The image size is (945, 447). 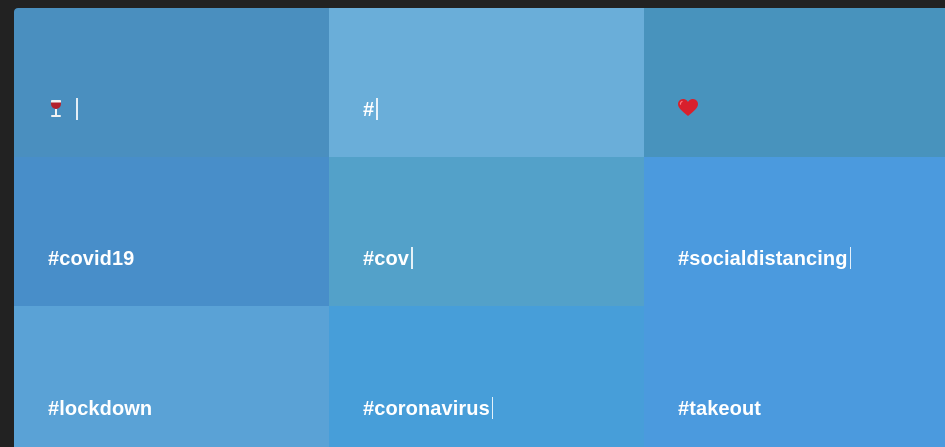 What do you see at coordinates (171, 82) in the screenshot?
I see `tile-wine-emoji` at bounding box center [171, 82].